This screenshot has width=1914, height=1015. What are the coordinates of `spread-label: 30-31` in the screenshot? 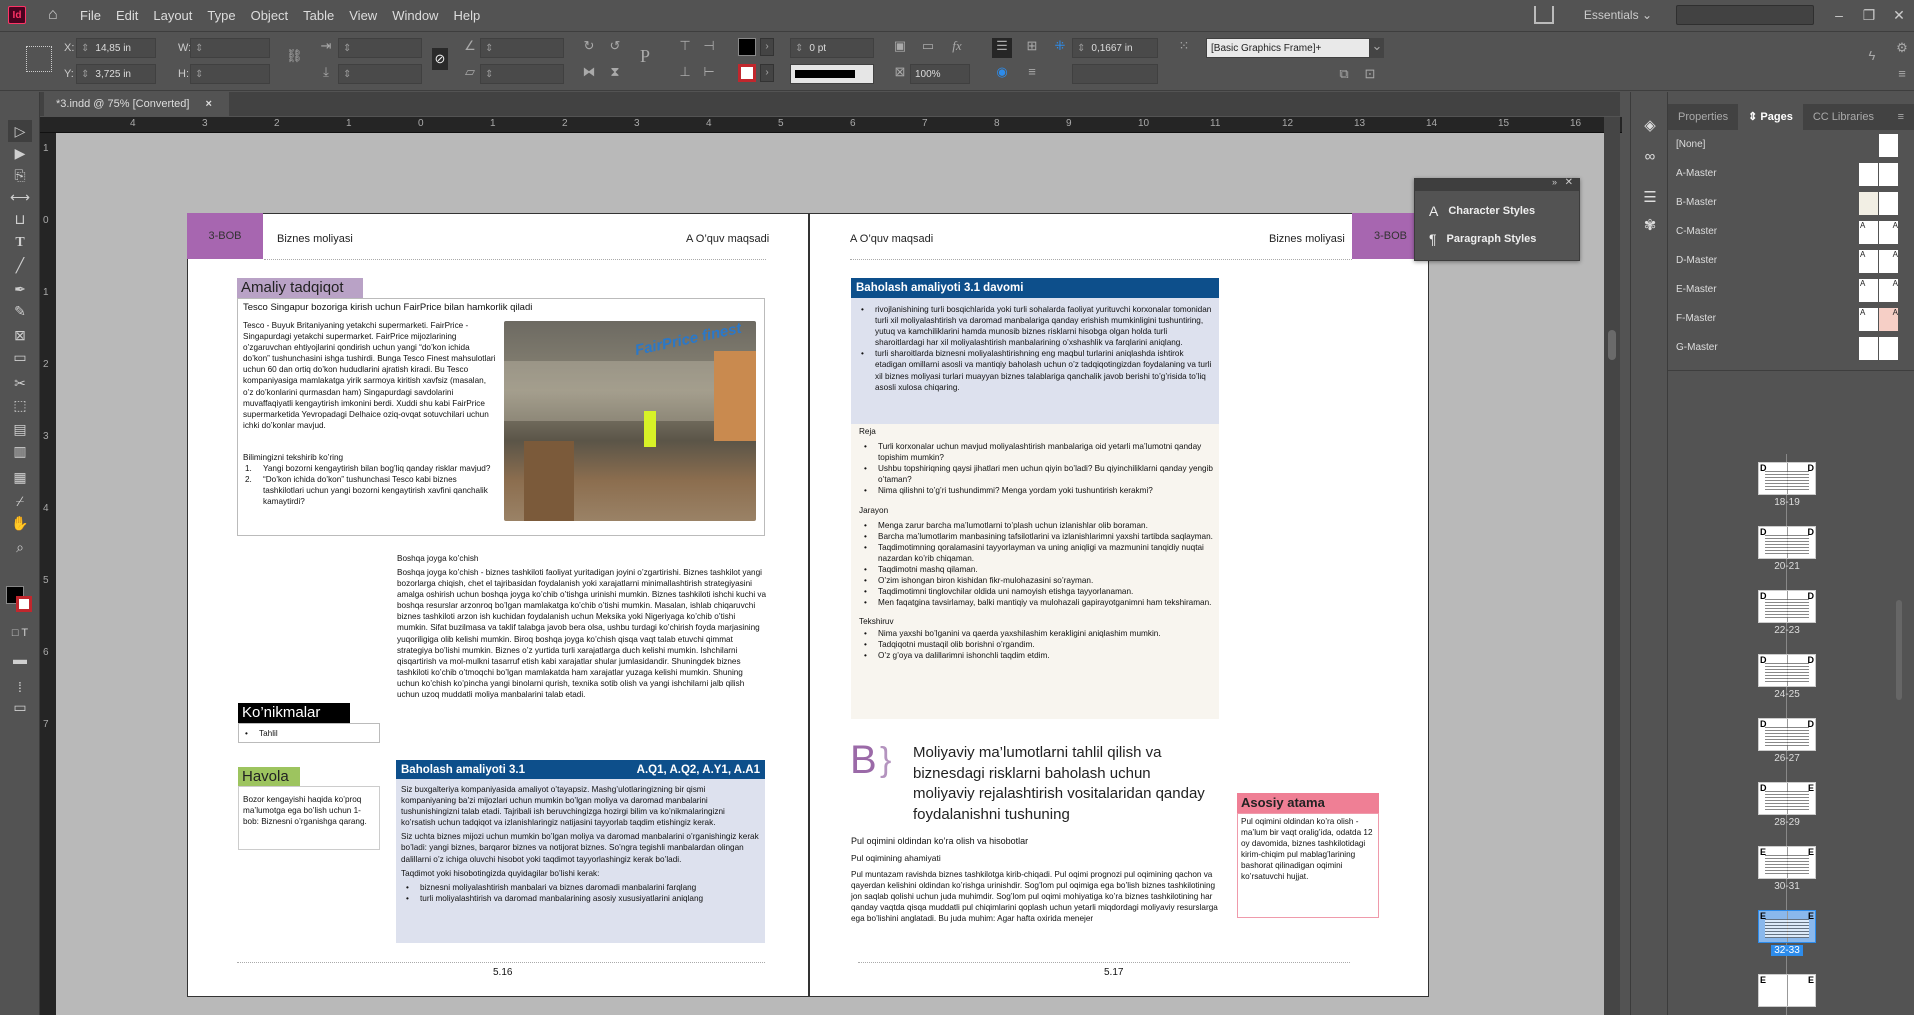 It's located at (1787, 886).